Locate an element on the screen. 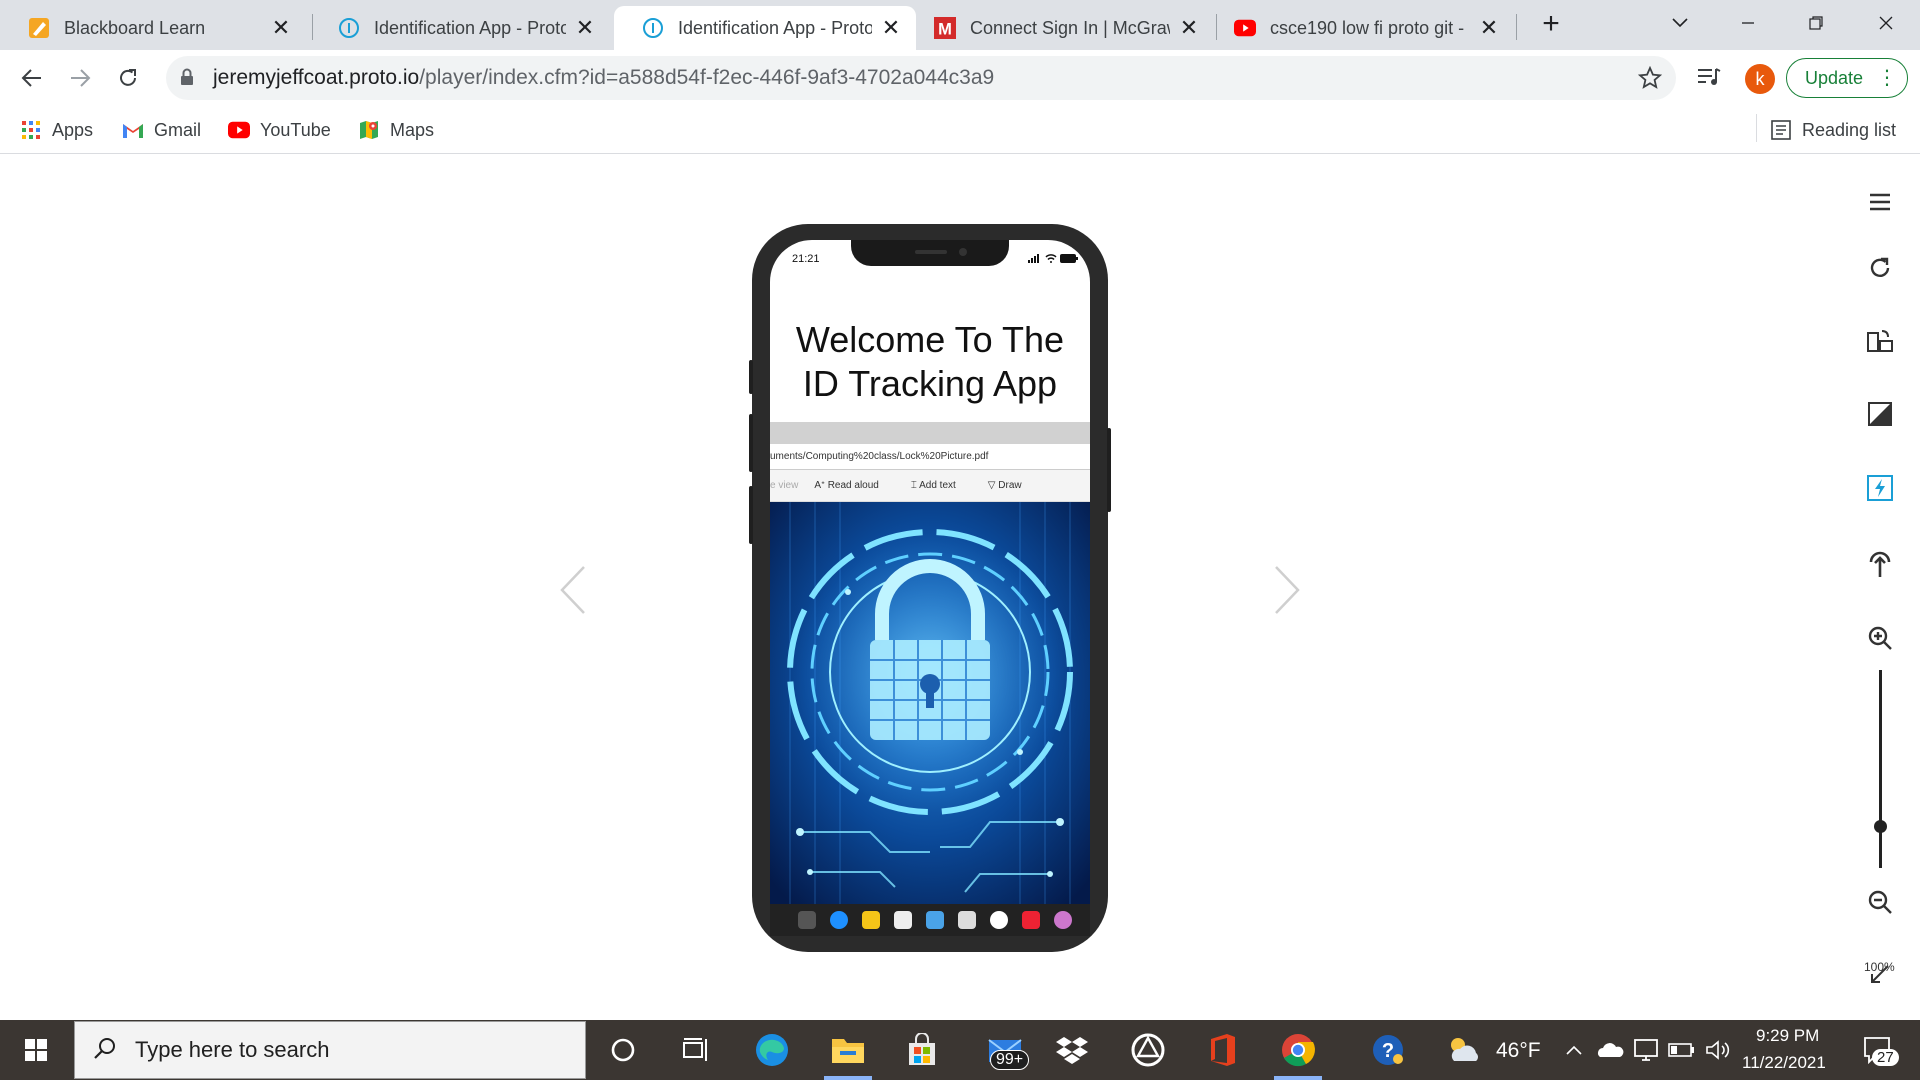 Image resolution: width=1920 pixels, height=1080 pixels. unity-hub-icon is located at coordinates (1148, 1050).